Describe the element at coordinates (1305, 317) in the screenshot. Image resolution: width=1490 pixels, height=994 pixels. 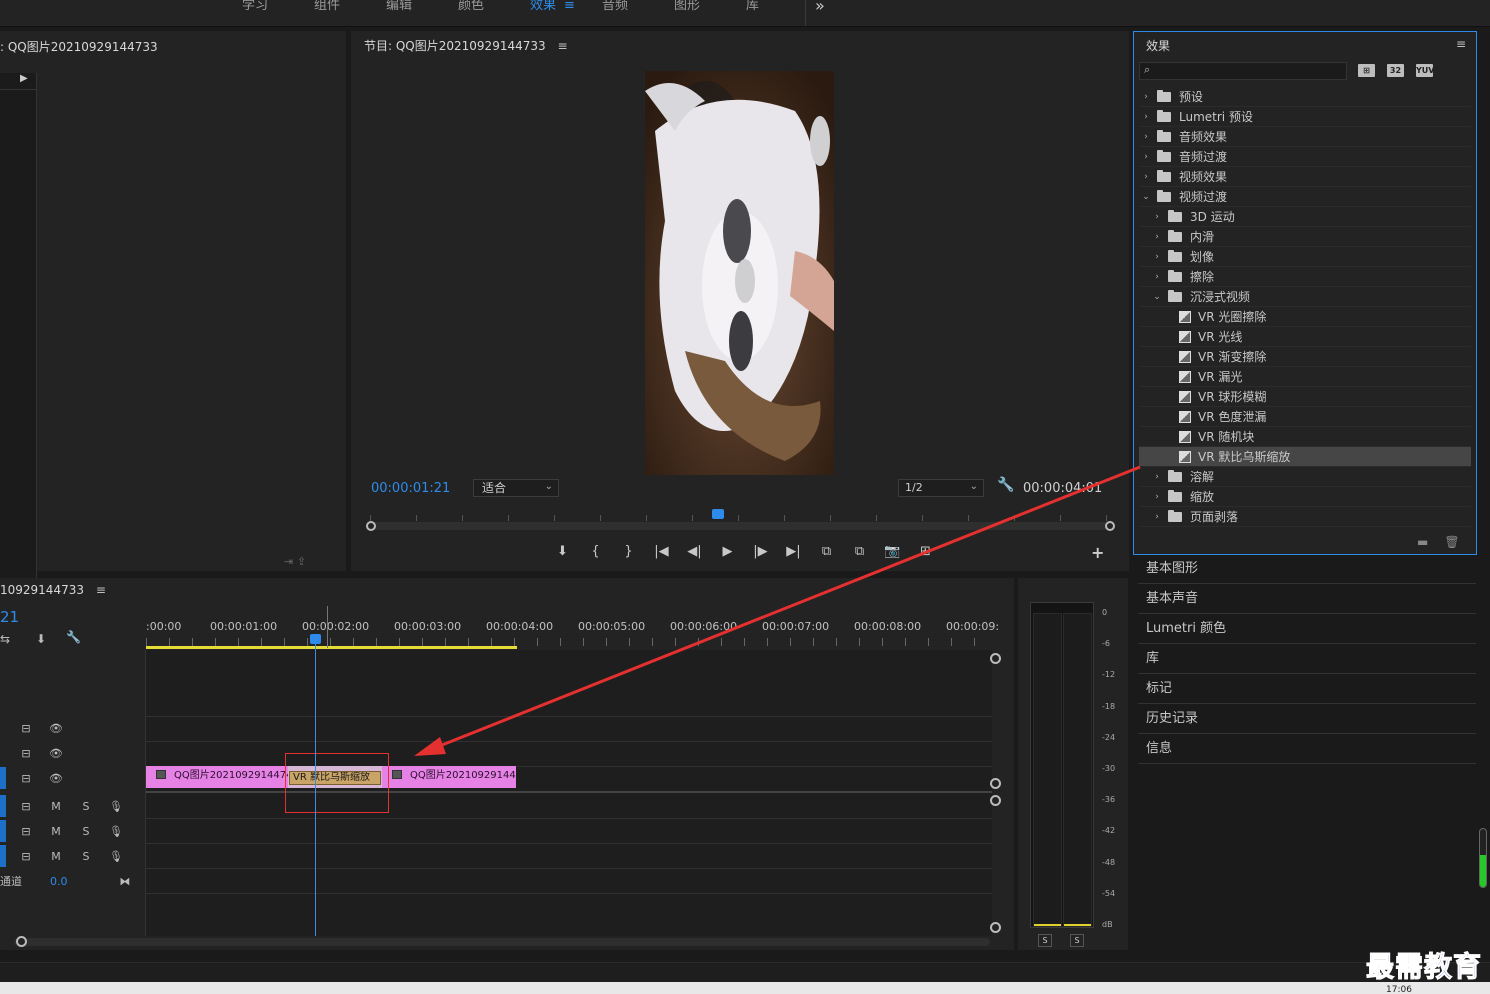
I see `effects-tree-item: VR 光圈擦除` at that location.